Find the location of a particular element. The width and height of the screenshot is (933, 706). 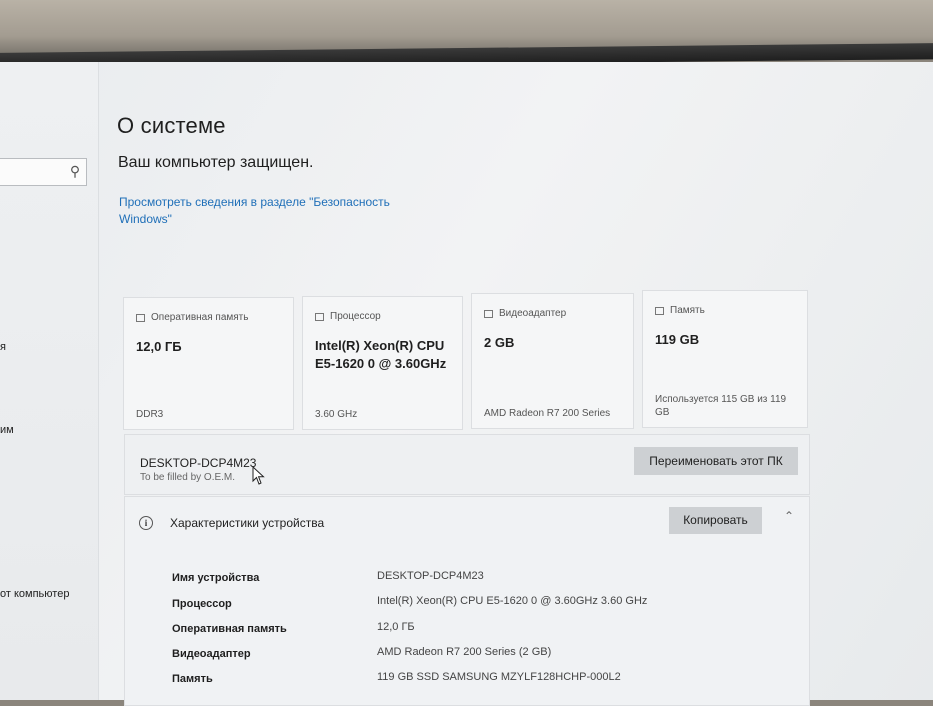

spec-label: Видеоадаптер is located at coordinates (211, 654).